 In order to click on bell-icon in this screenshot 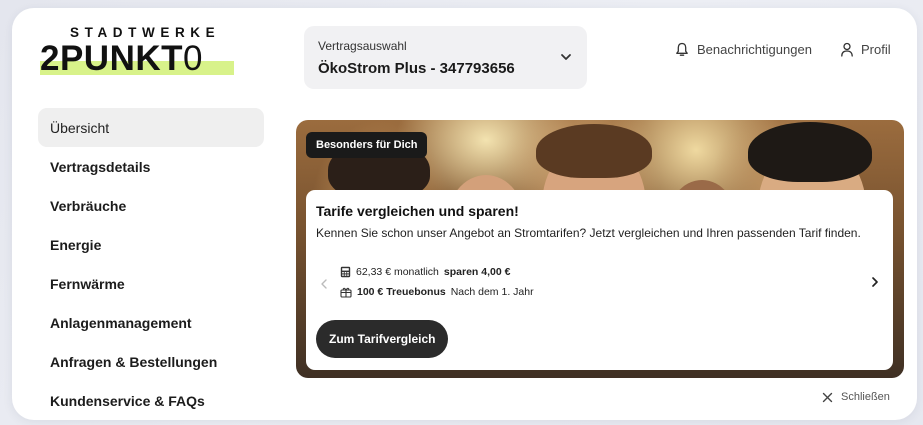, I will do `click(682, 49)`.